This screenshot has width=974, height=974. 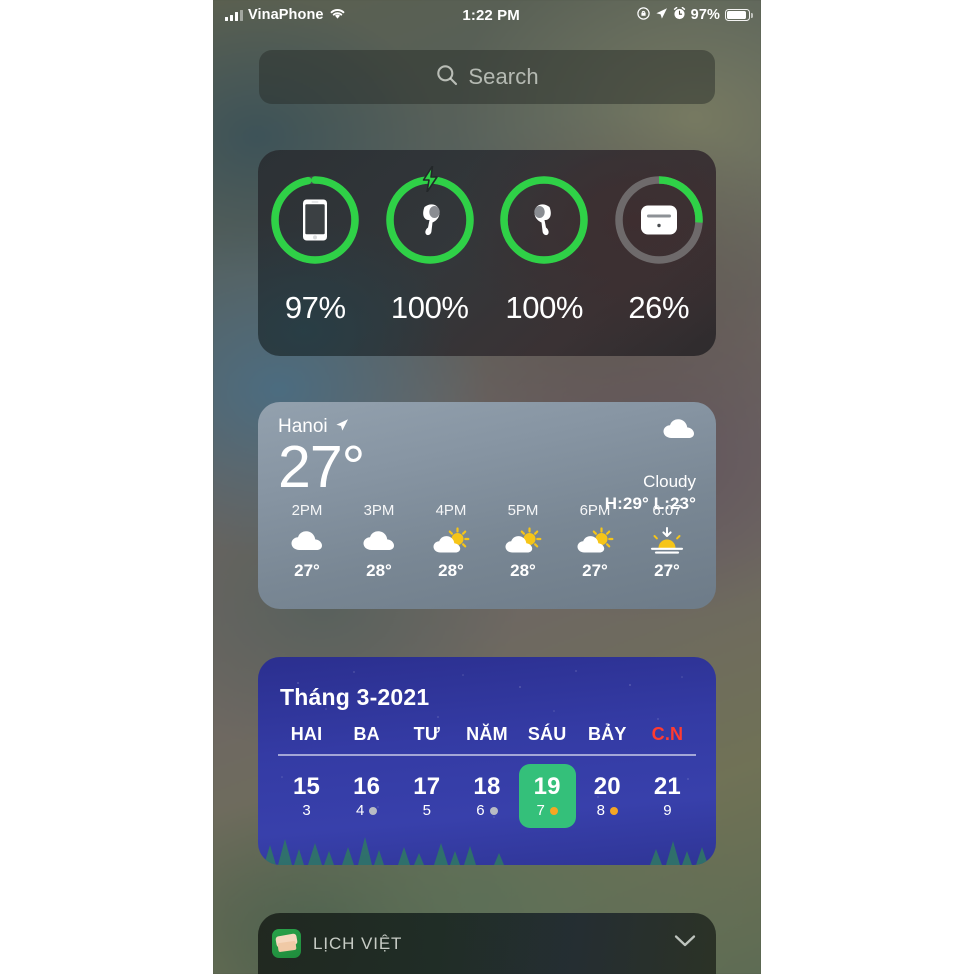 I want to click on battery-ring-airpod-right, so click(x=544, y=220).